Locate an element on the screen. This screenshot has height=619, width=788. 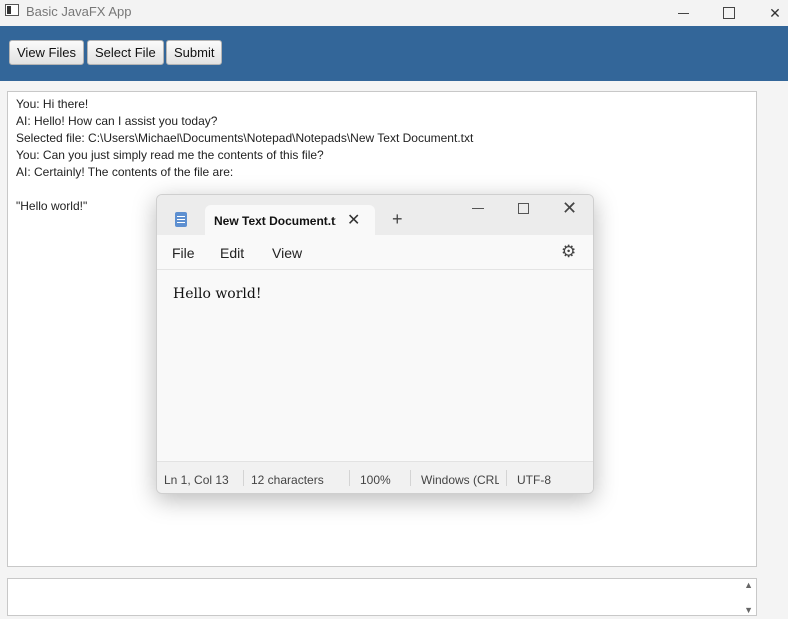
maximize-button is located at coordinates (729, 13).